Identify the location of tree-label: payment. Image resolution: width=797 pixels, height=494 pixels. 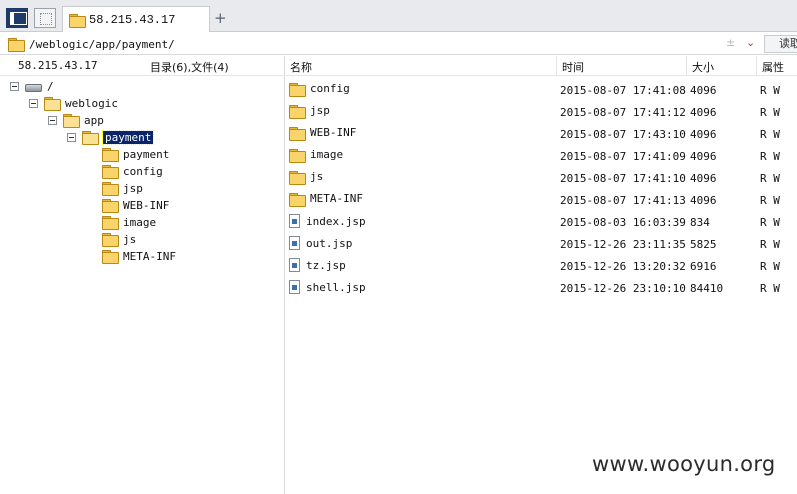
(146, 154).